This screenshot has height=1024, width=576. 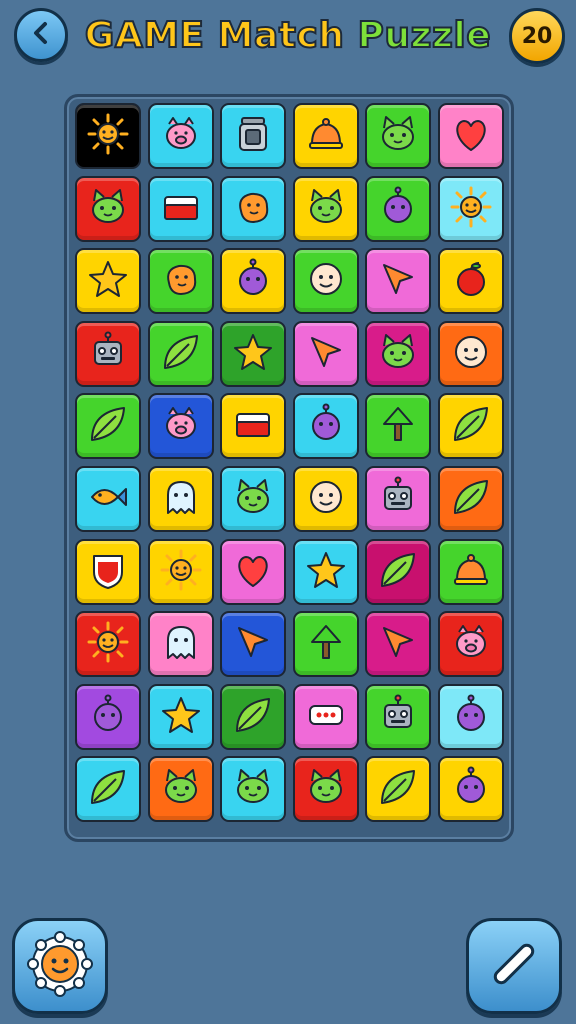 I want to click on title-word-match: Match, so click(x=281, y=35).